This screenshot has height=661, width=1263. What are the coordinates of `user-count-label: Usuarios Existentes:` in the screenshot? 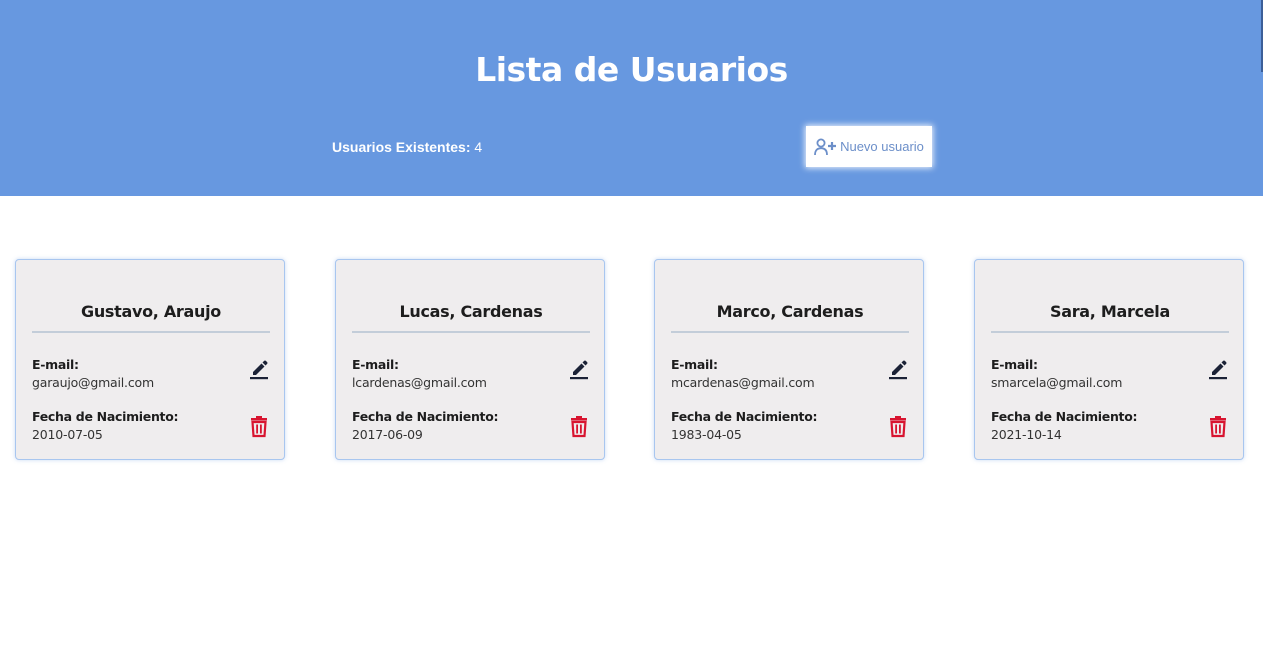 It's located at (401, 147).